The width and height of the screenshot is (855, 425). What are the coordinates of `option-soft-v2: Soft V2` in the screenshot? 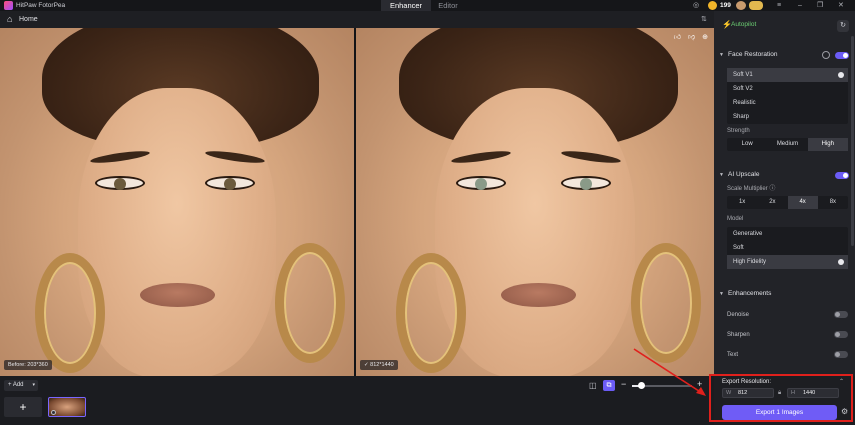 It's located at (787, 89).